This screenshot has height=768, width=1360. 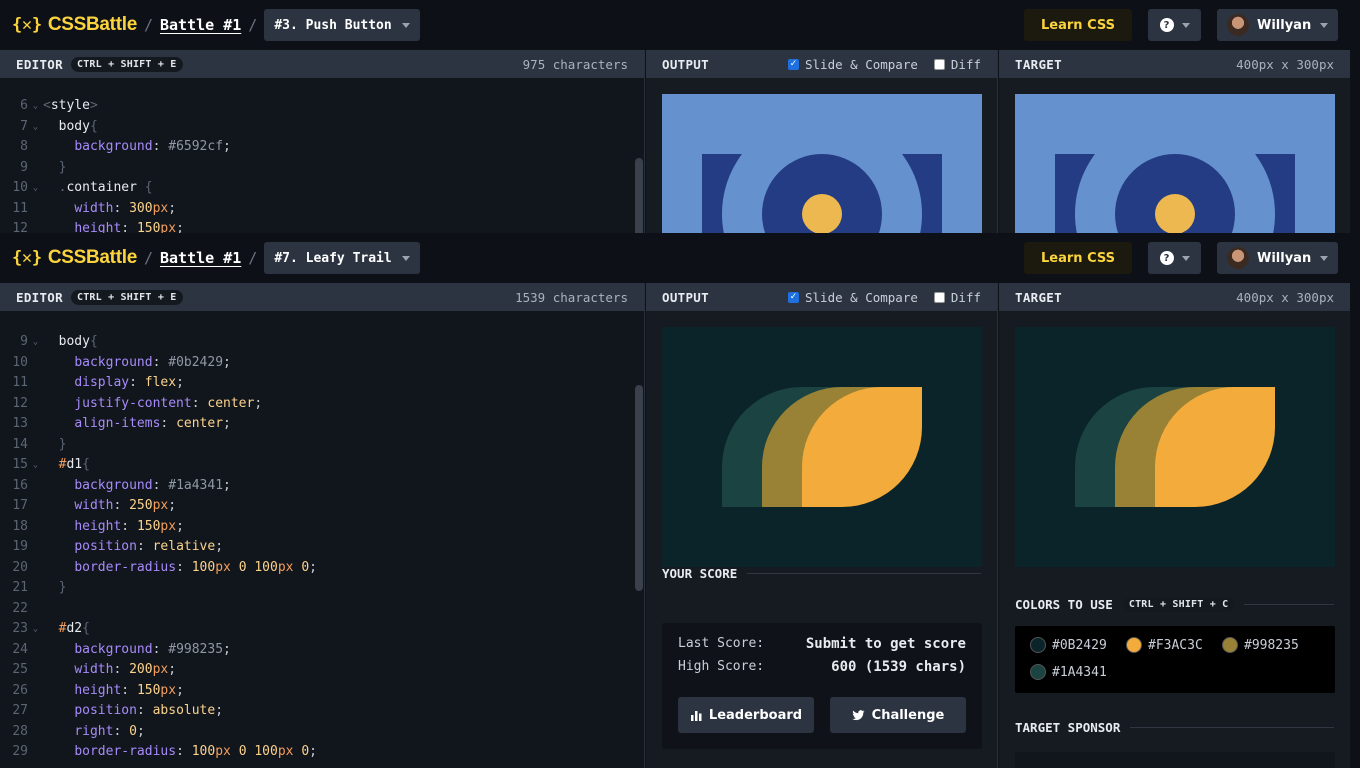 I want to click on color-swatch: #998235, so click(x=1260, y=645).